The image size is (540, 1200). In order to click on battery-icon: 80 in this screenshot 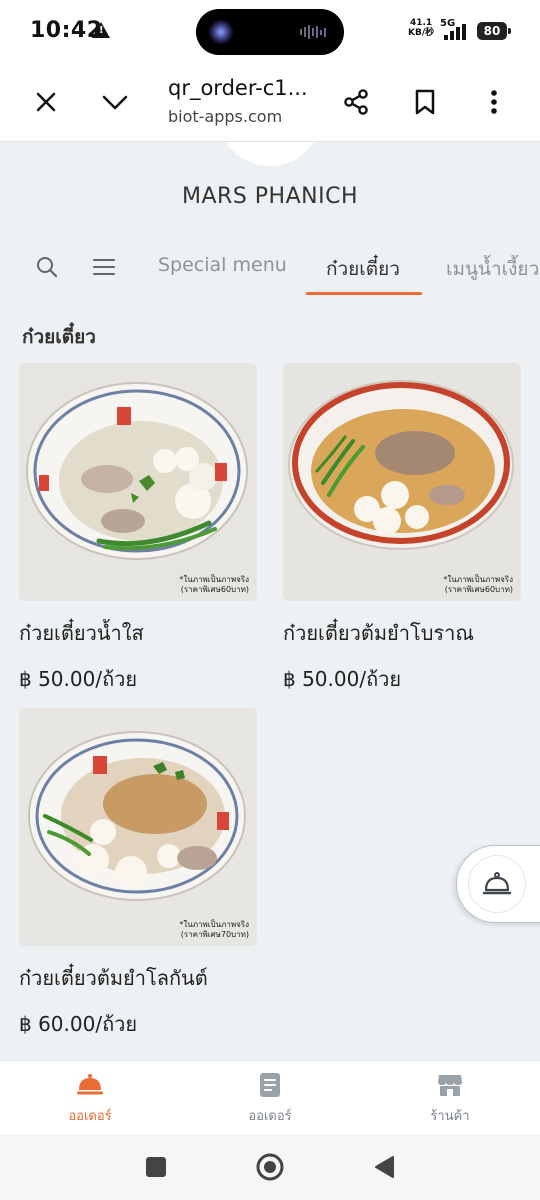, I will do `click(494, 31)`.